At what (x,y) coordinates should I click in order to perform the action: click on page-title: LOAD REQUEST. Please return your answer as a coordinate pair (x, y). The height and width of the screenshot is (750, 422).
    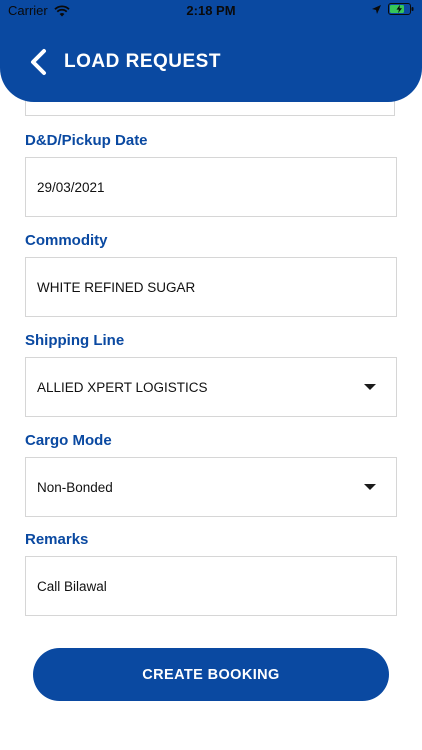
    Looking at the image, I should click on (142, 61).